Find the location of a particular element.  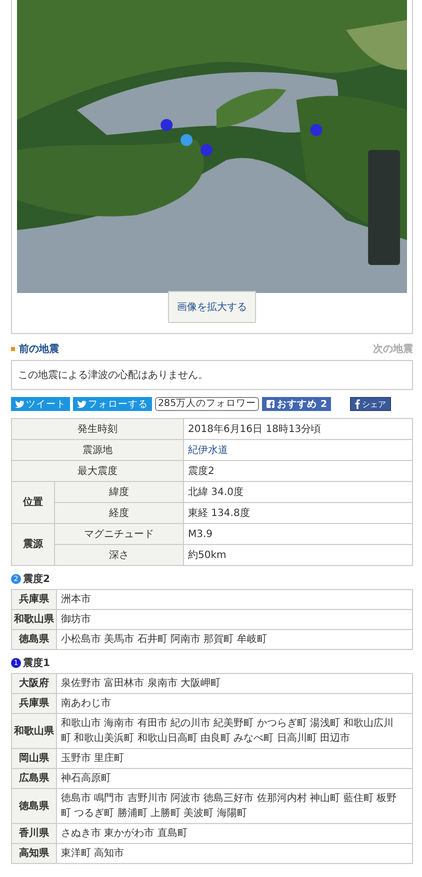

prefecture-cell: 香川県 is located at coordinates (34, 834).